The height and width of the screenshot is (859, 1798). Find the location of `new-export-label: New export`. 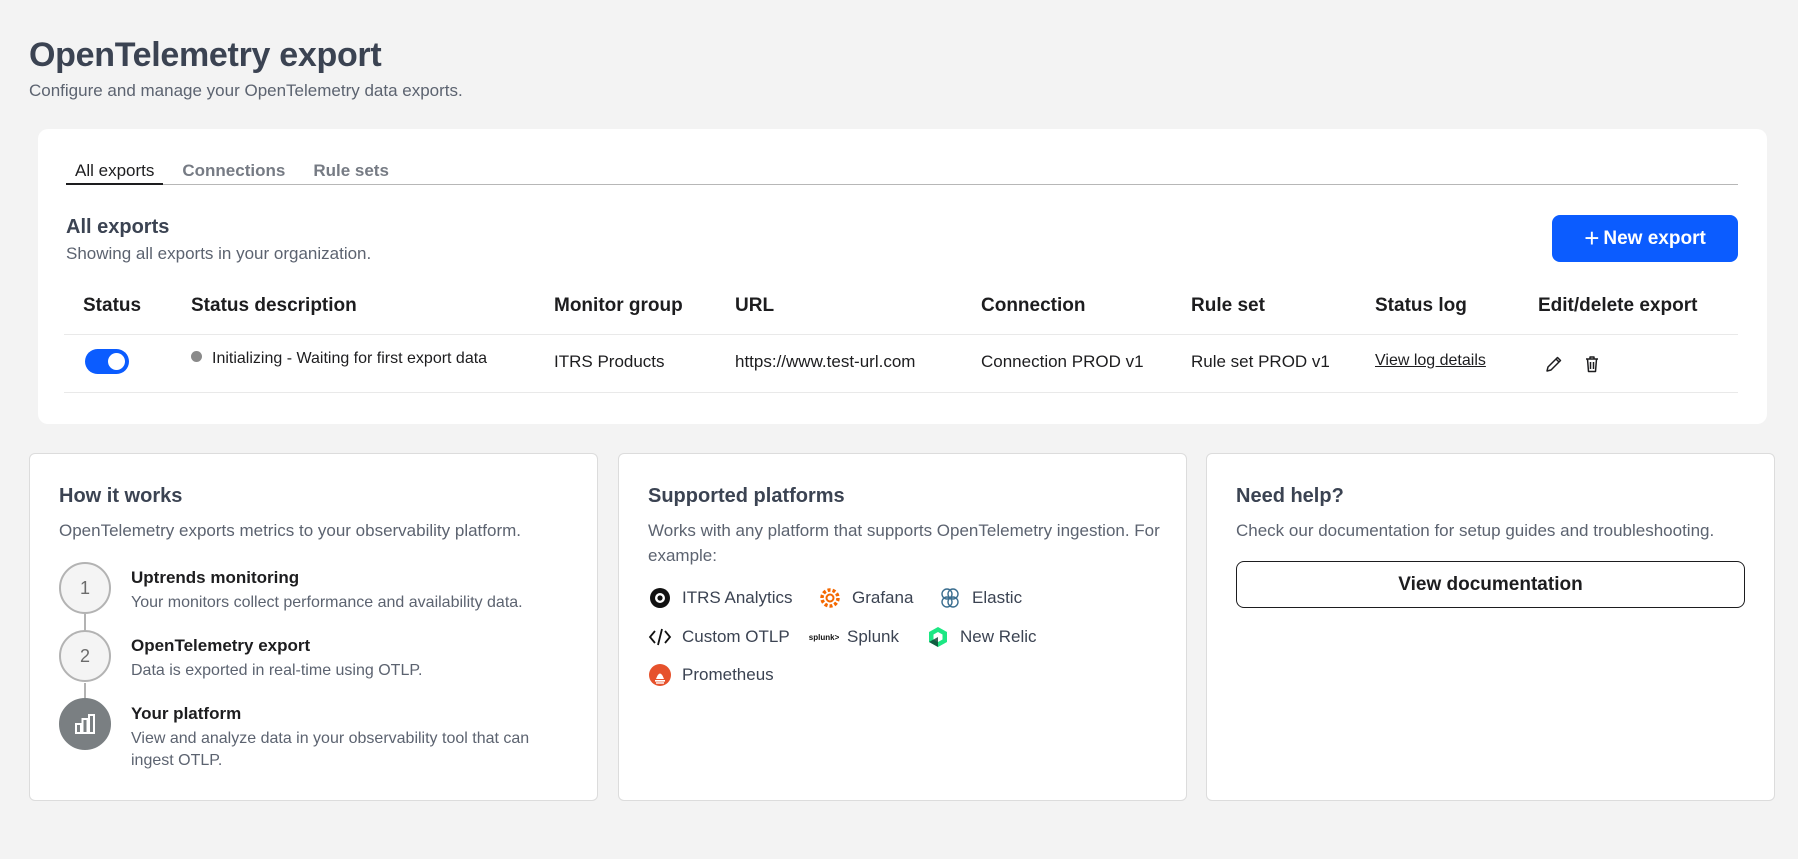

new-export-label: New export is located at coordinates (1654, 238).